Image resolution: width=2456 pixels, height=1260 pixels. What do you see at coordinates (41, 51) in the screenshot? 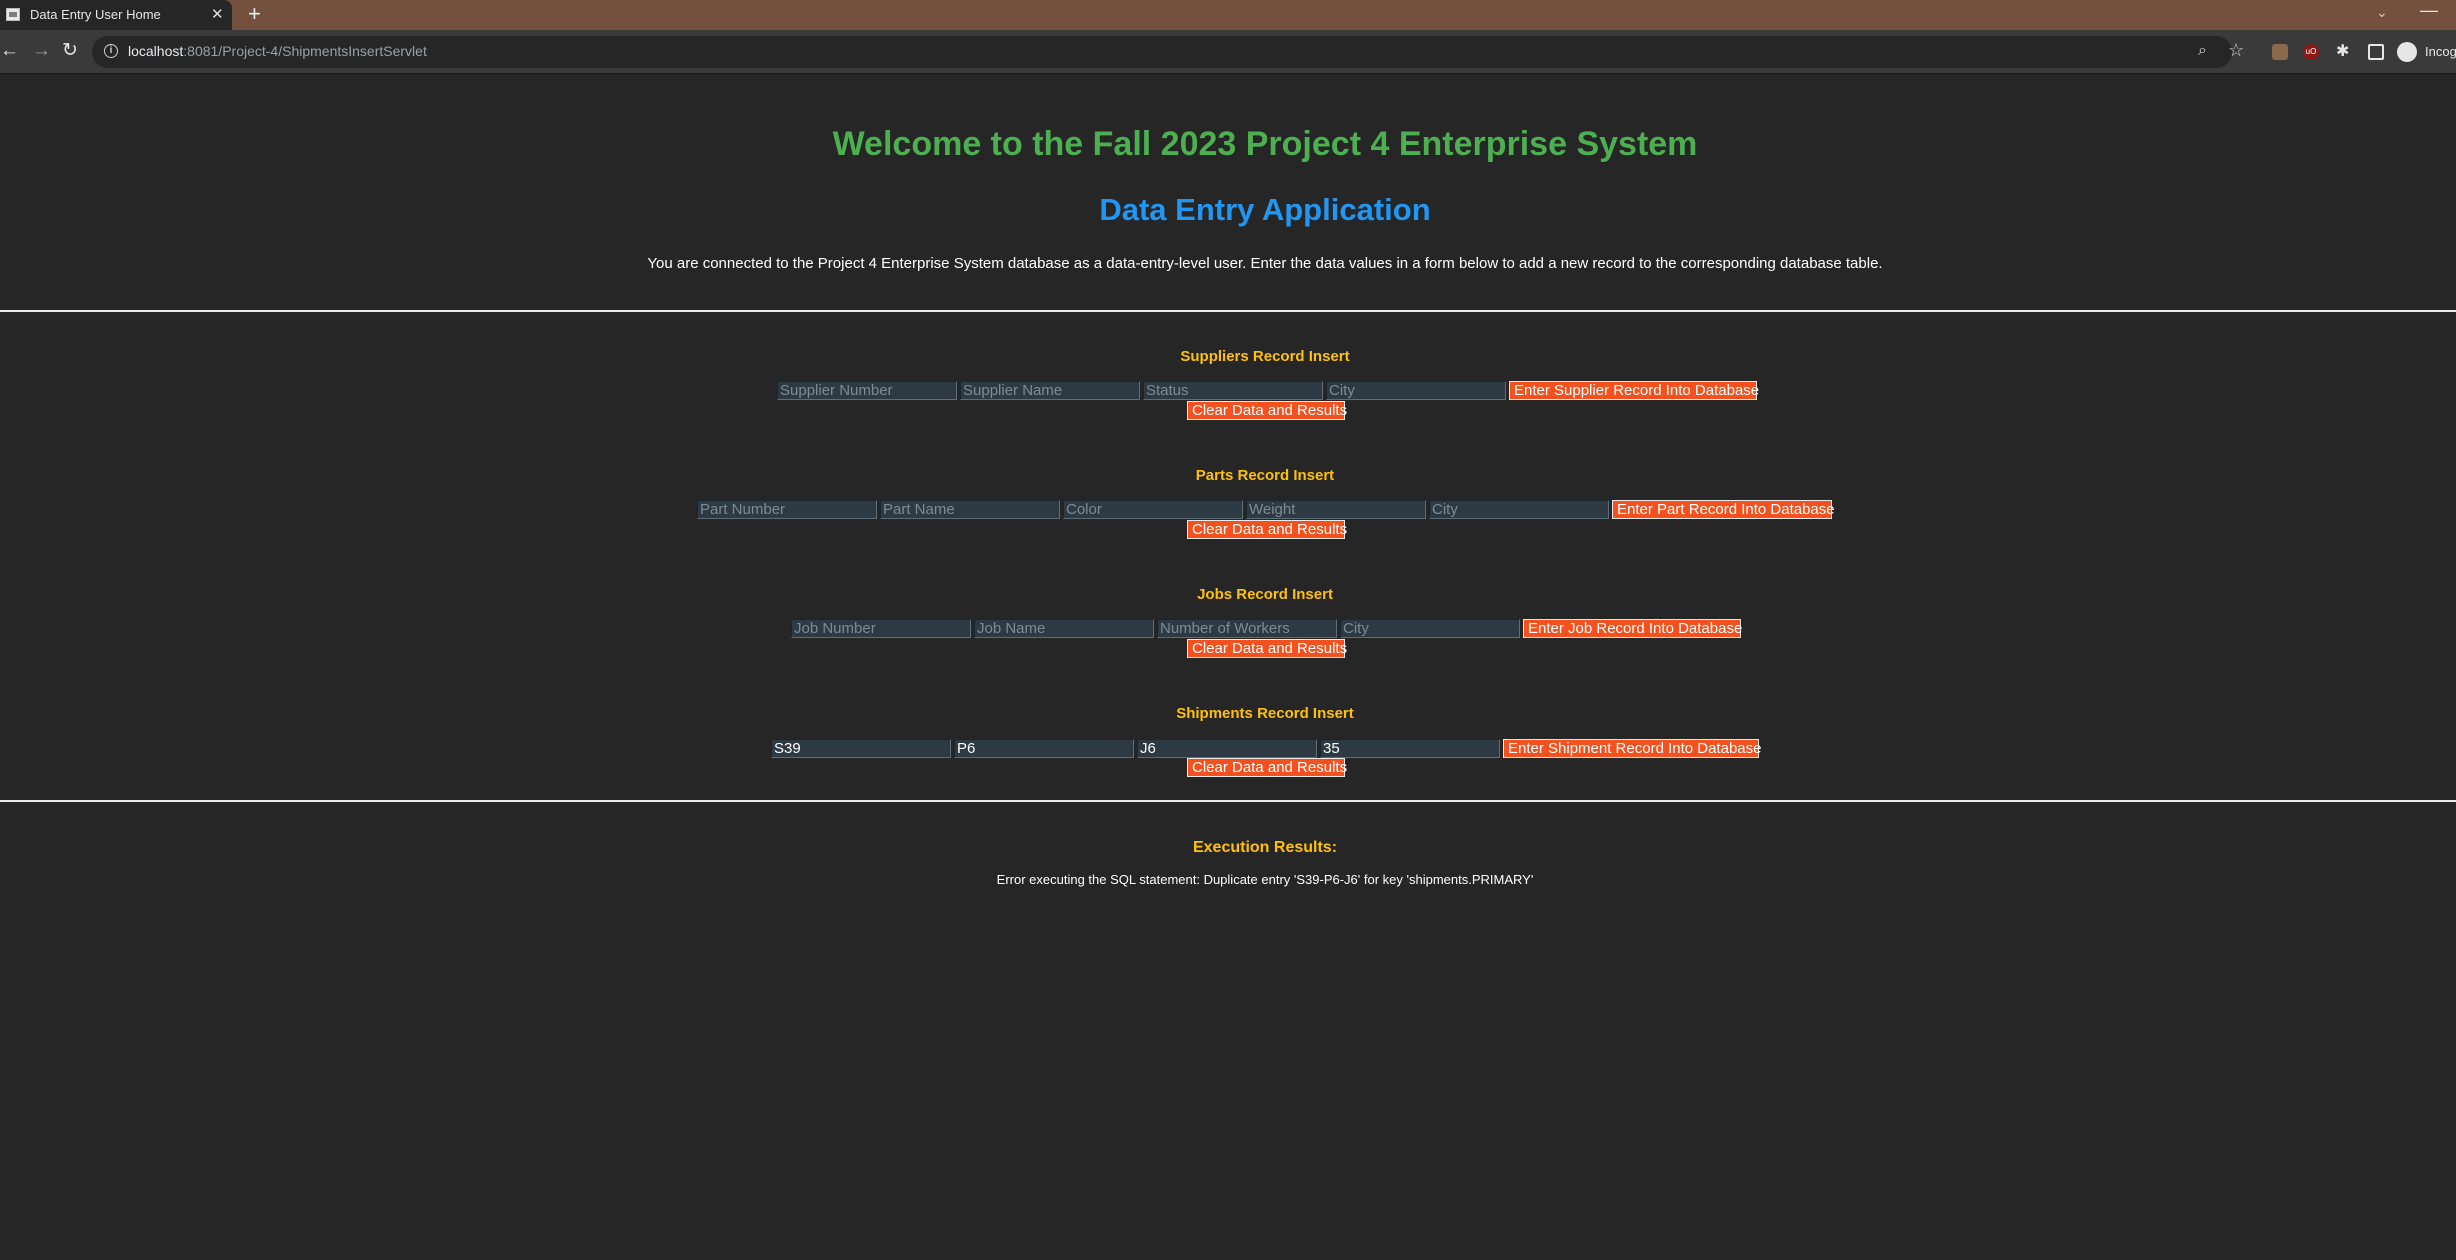
I see `forward-arrow-icon: →` at bounding box center [41, 51].